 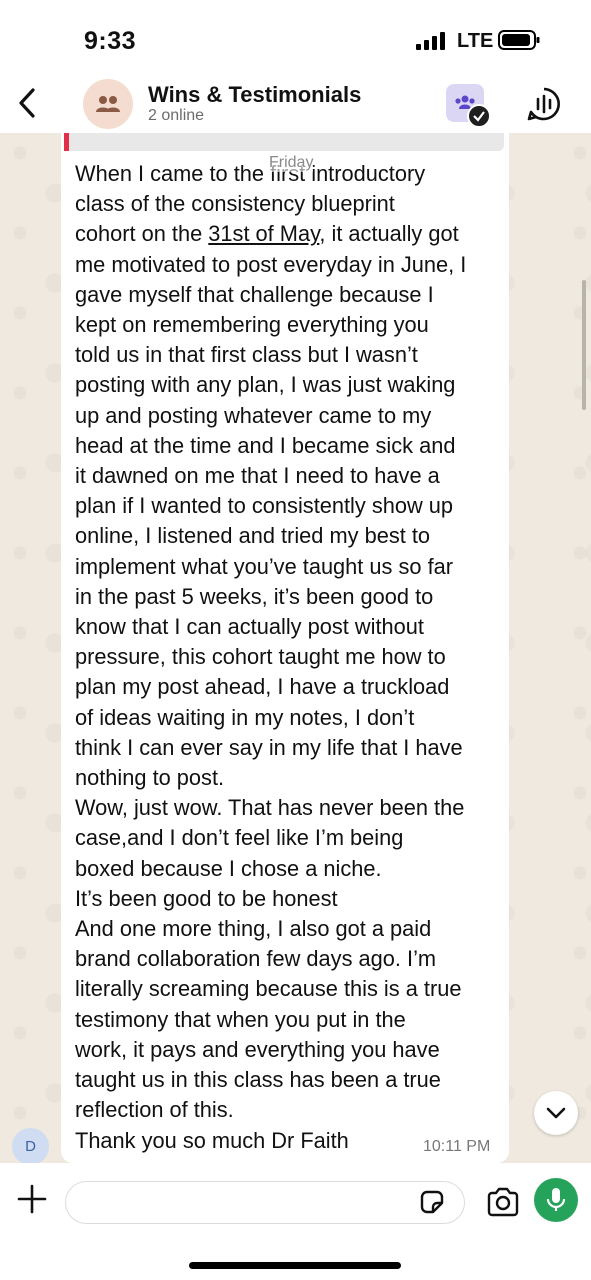 What do you see at coordinates (66, 142) in the screenshot?
I see `quoted-message-bar` at bounding box center [66, 142].